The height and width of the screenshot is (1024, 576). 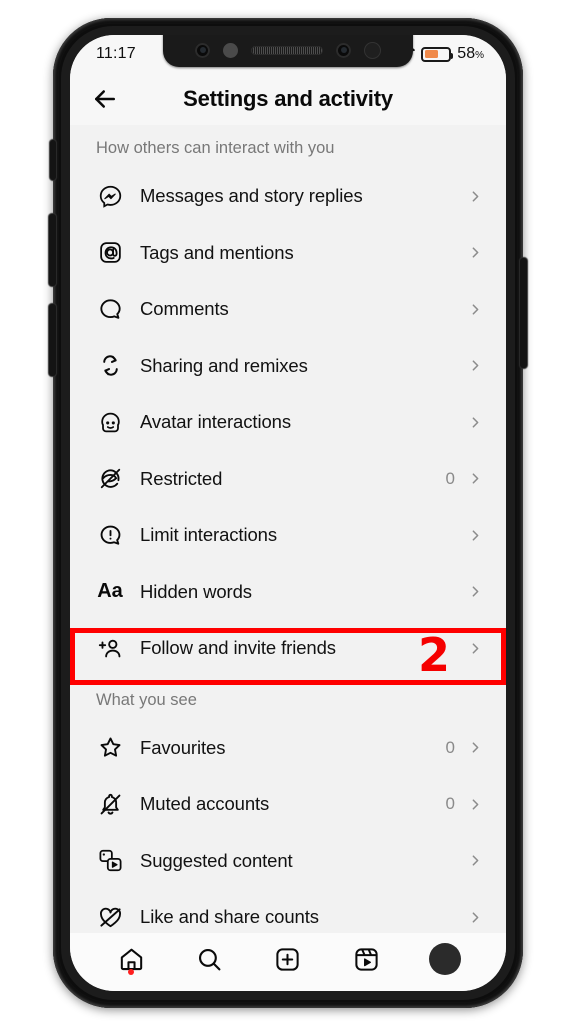 What do you see at coordinates (466, 53) in the screenshot?
I see `battery-percent-value: 58` at bounding box center [466, 53].